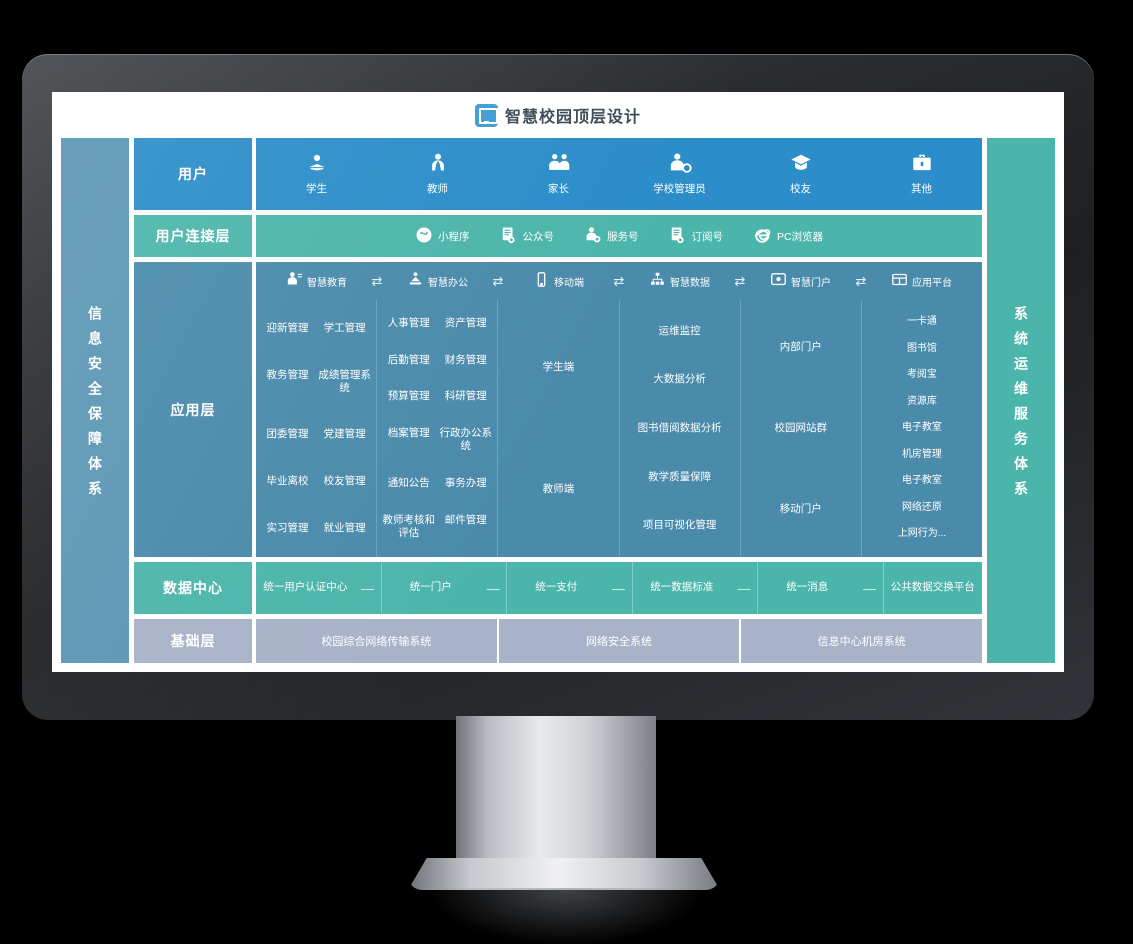  What do you see at coordinates (465, 440) in the screenshot?
I see `app-item: 行政办公系统` at bounding box center [465, 440].